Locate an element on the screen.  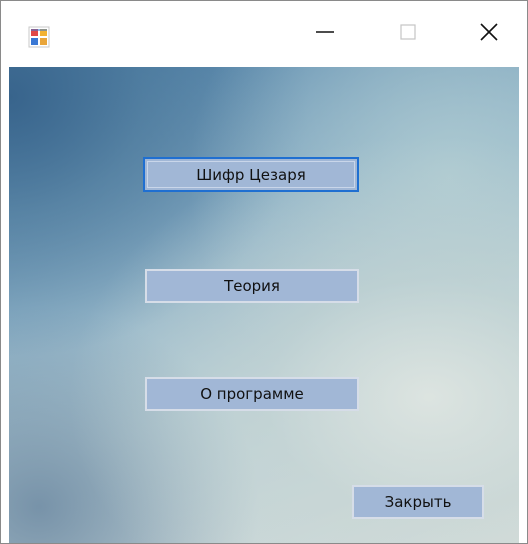
theory-button: Теория is located at coordinates (252, 286).